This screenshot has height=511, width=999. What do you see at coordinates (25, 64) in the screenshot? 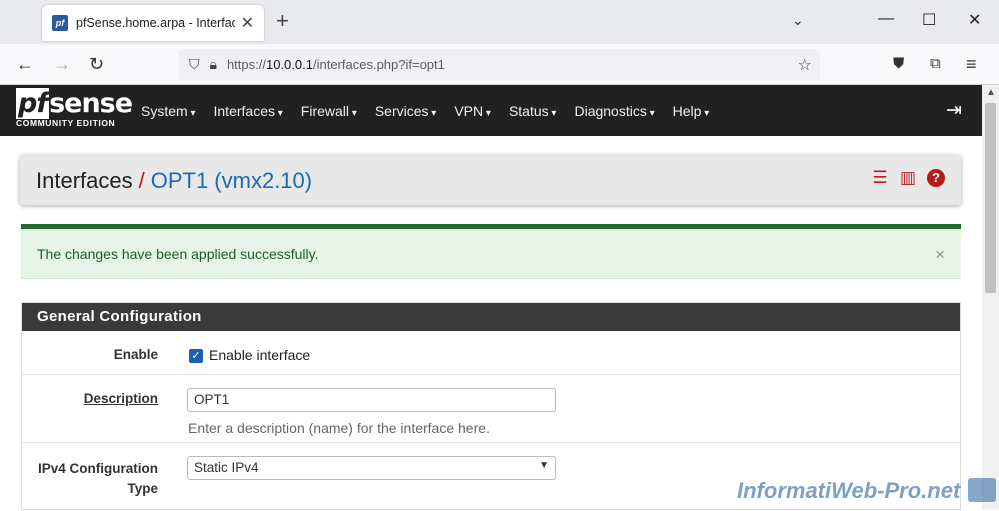
I see `back-arrow-icon: ←` at bounding box center [25, 64].